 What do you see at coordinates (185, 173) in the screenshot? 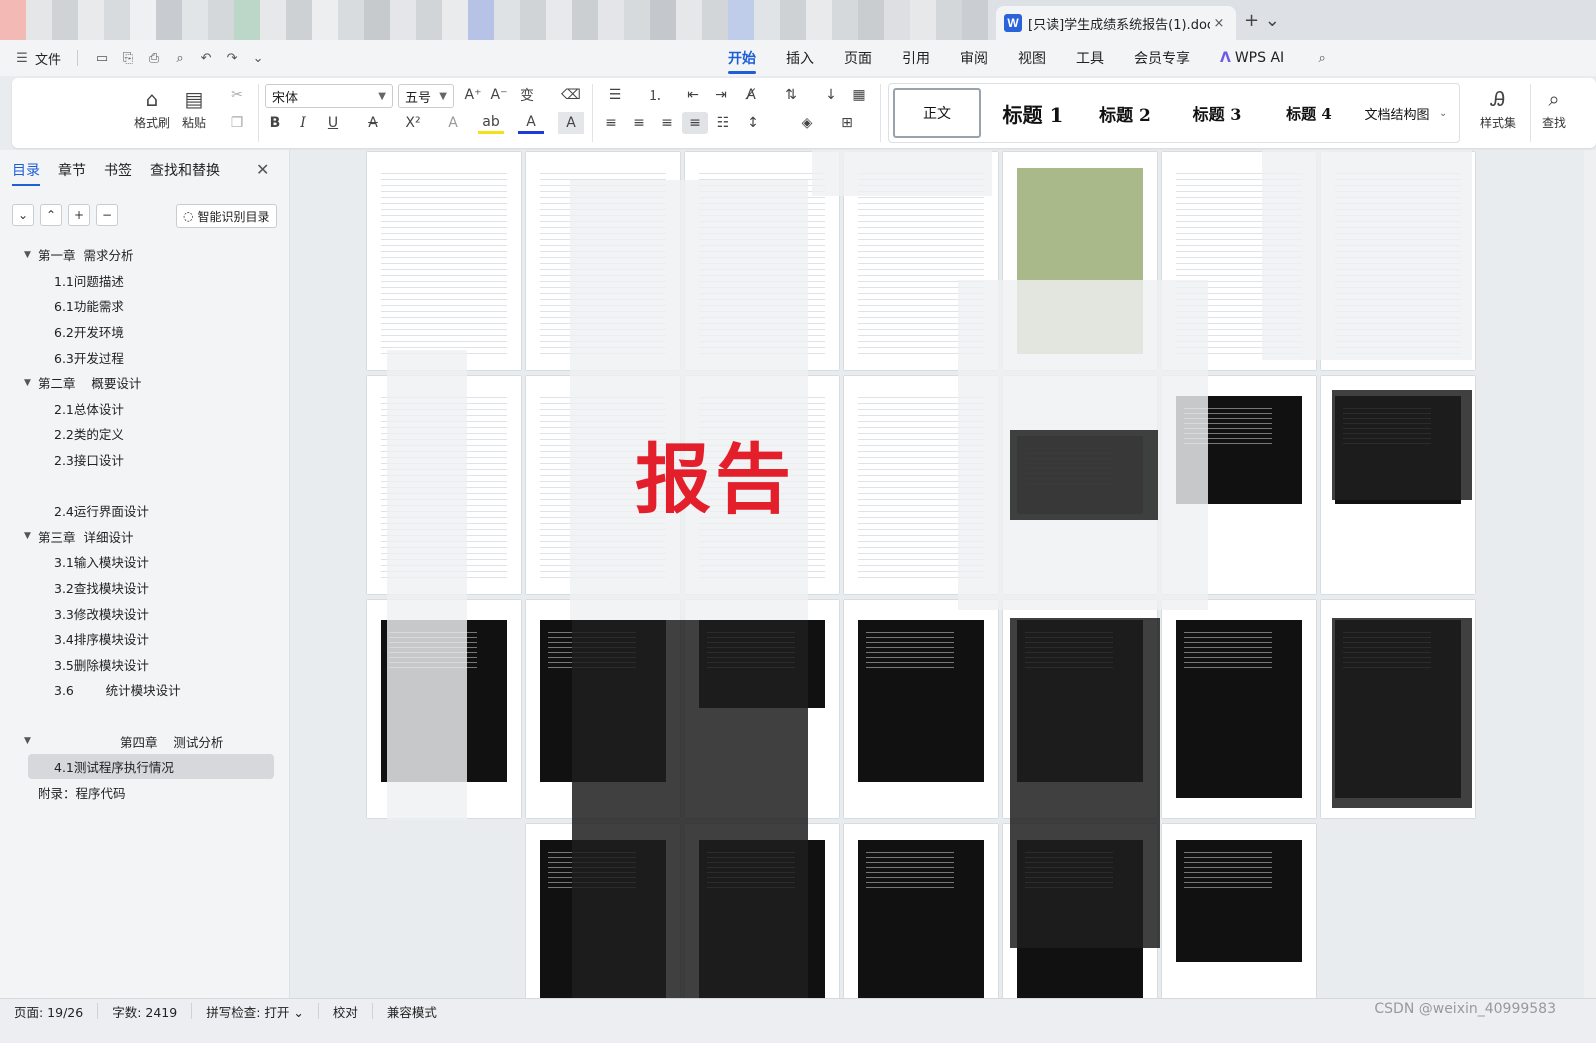
I see `pane-tab-find-replace: 查找和替换` at bounding box center [185, 173].